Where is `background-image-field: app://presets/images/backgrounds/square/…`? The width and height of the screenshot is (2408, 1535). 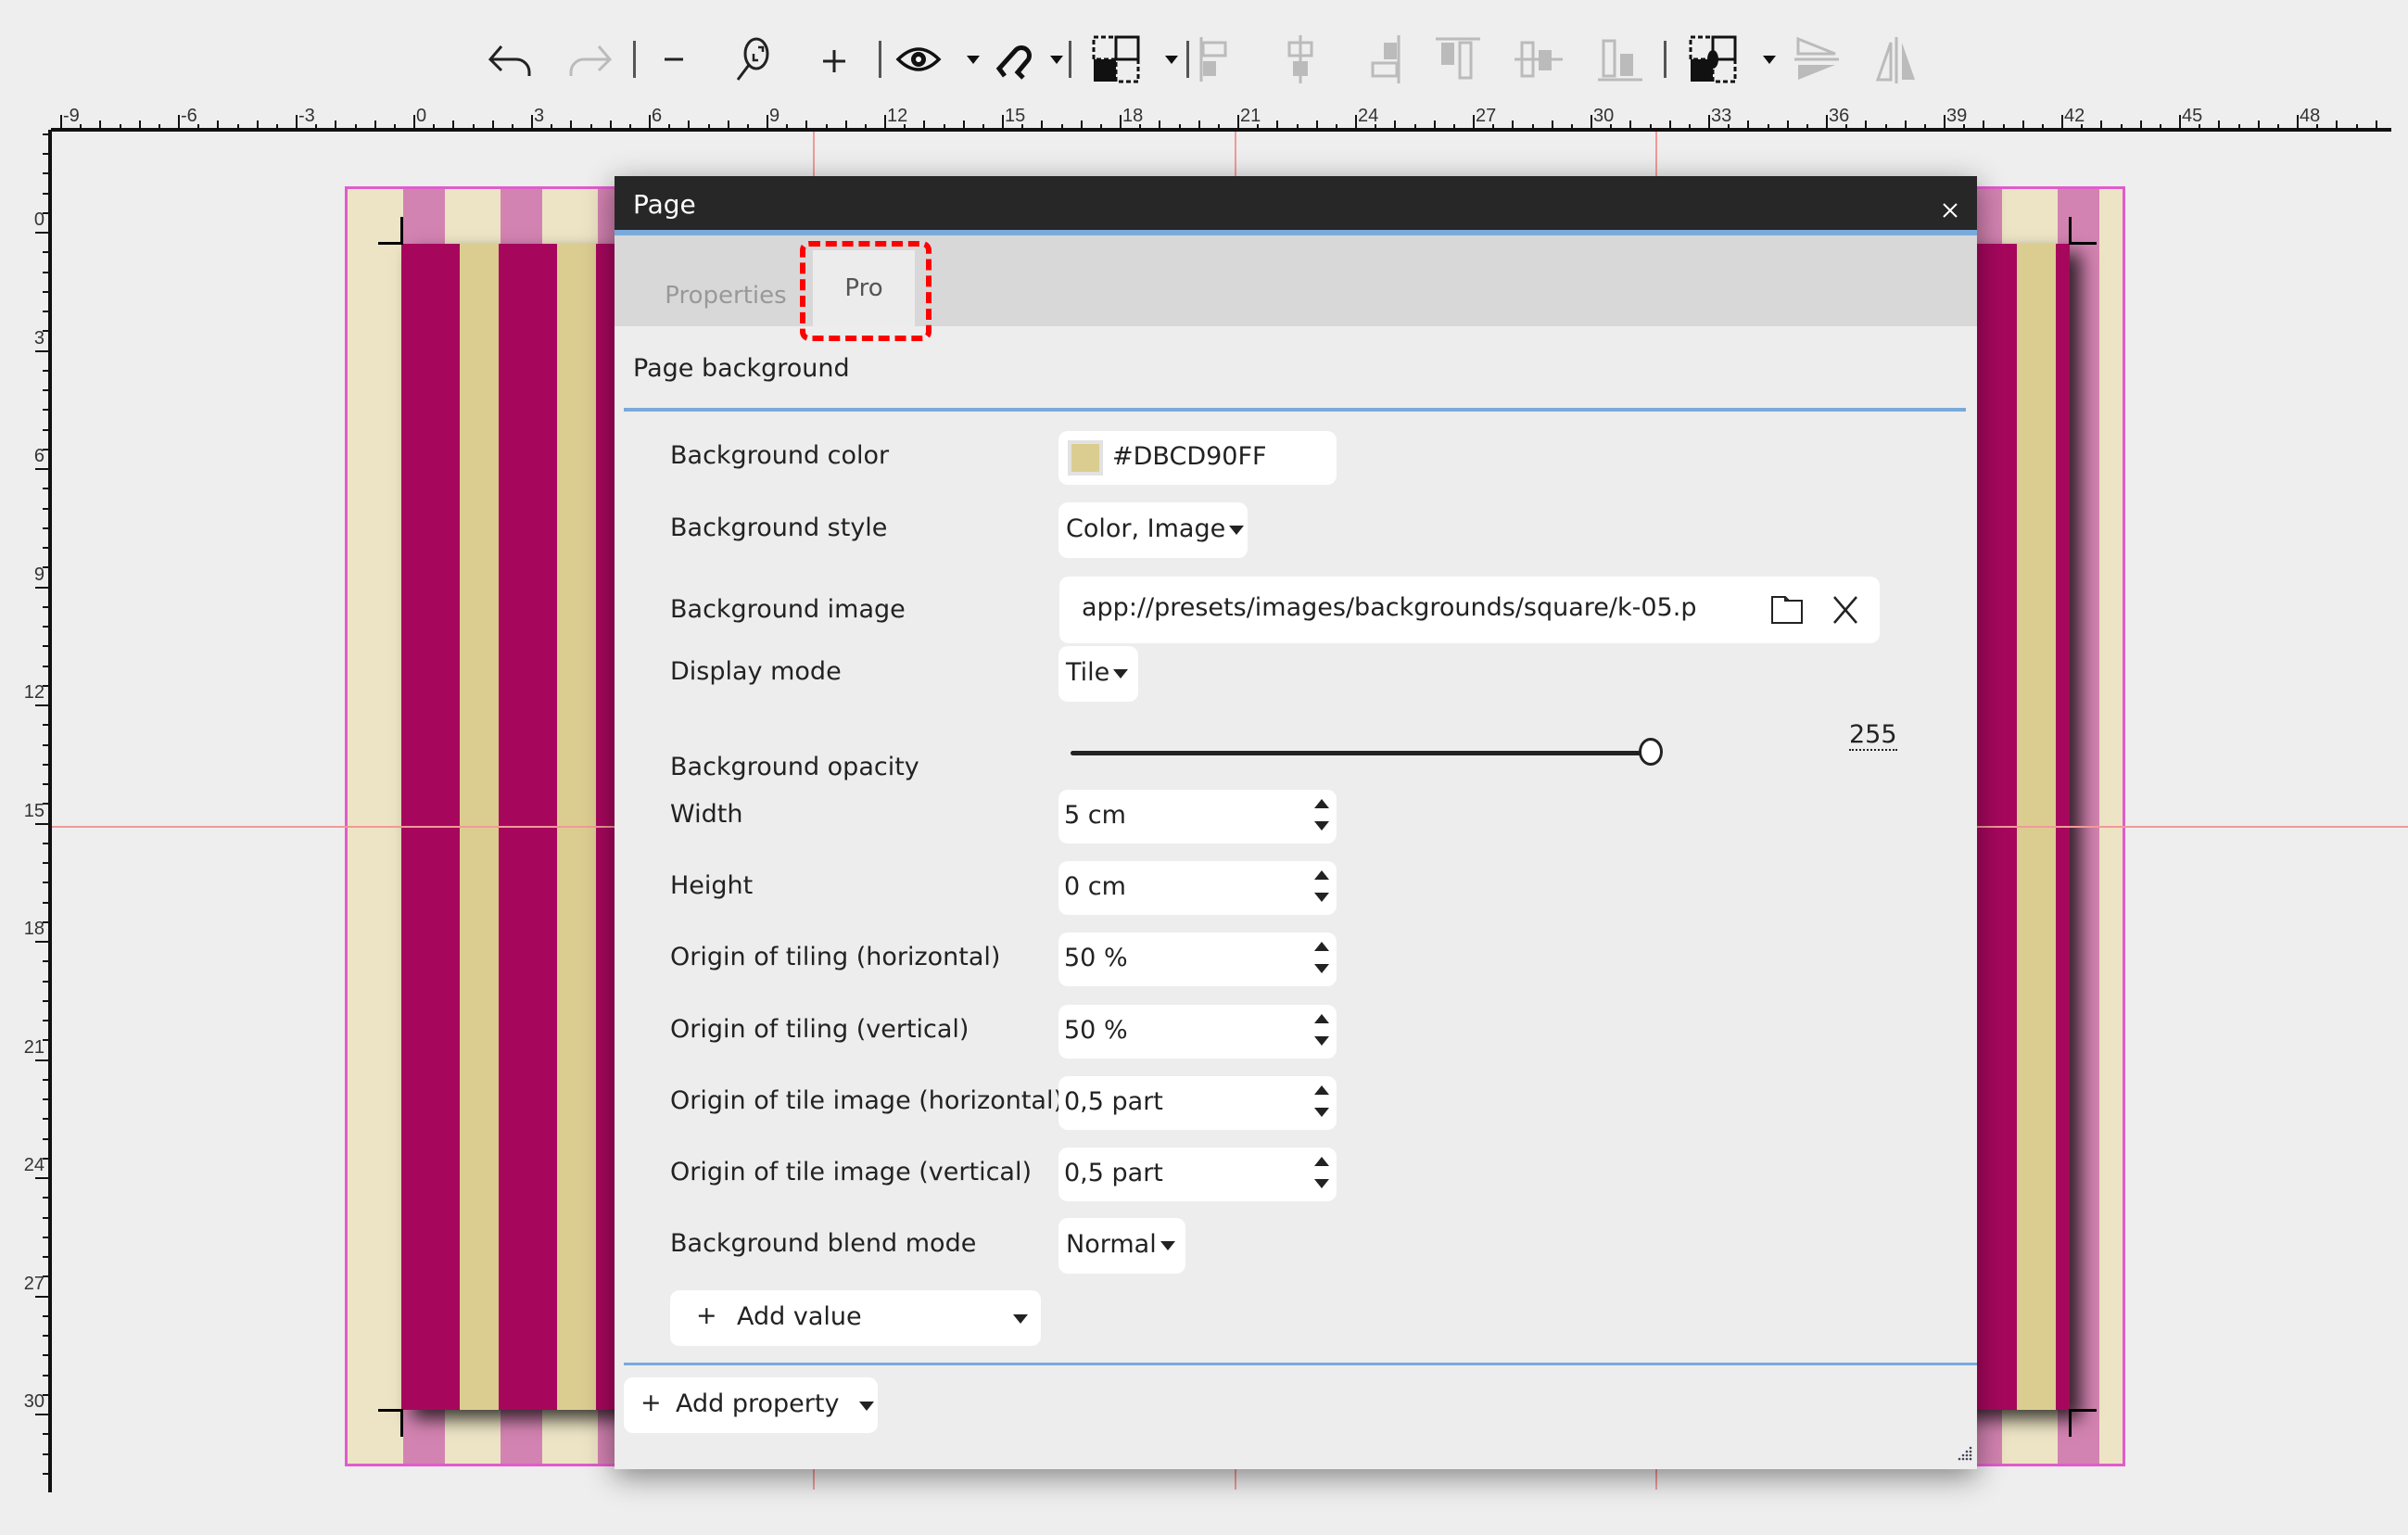
background-image-field: app://presets/images/backgrounds/square/… is located at coordinates (1469, 610).